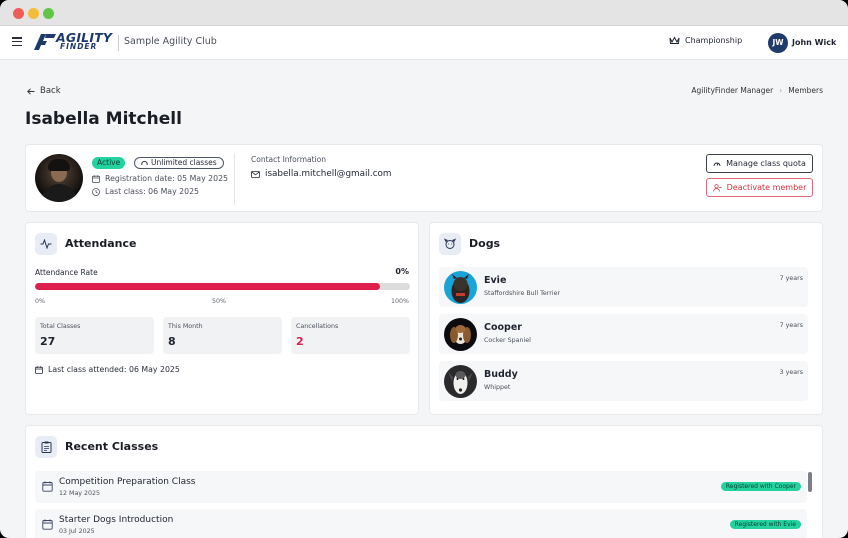 This screenshot has width=848, height=538. Describe the element at coordinates (503, 327) in the screenshot. I see `dog-name: Cooper` at that location.